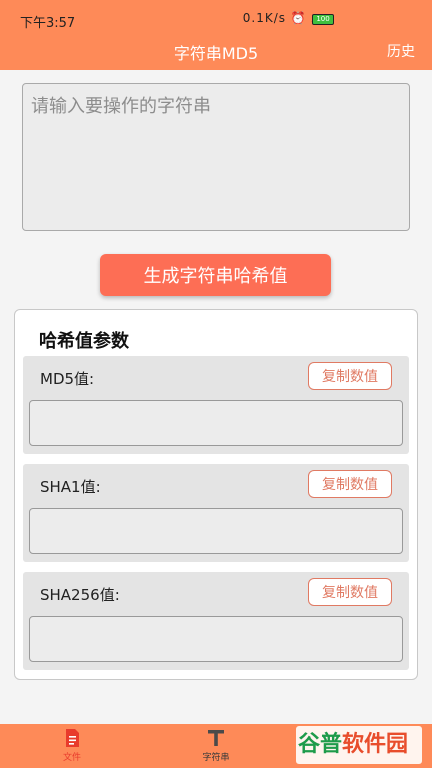 This screenshot has width=432, height=768. I want to click on sha256-value-field, so click(216, 639).